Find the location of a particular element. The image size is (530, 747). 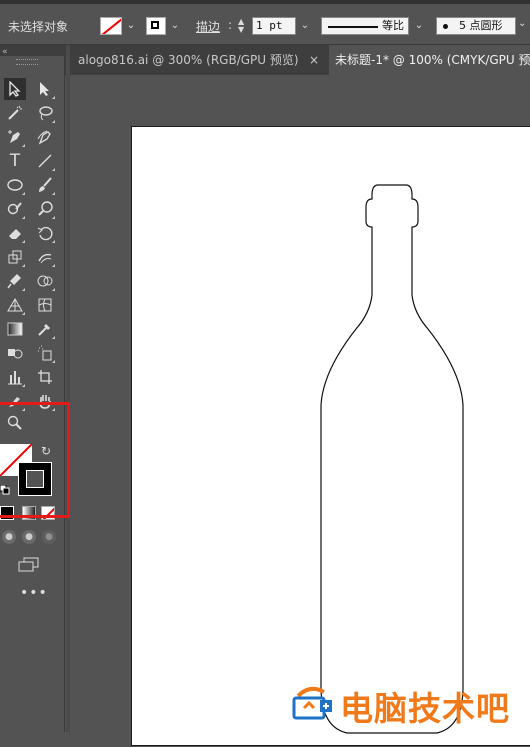

mesh-icon is located at coordinates (45, 305).